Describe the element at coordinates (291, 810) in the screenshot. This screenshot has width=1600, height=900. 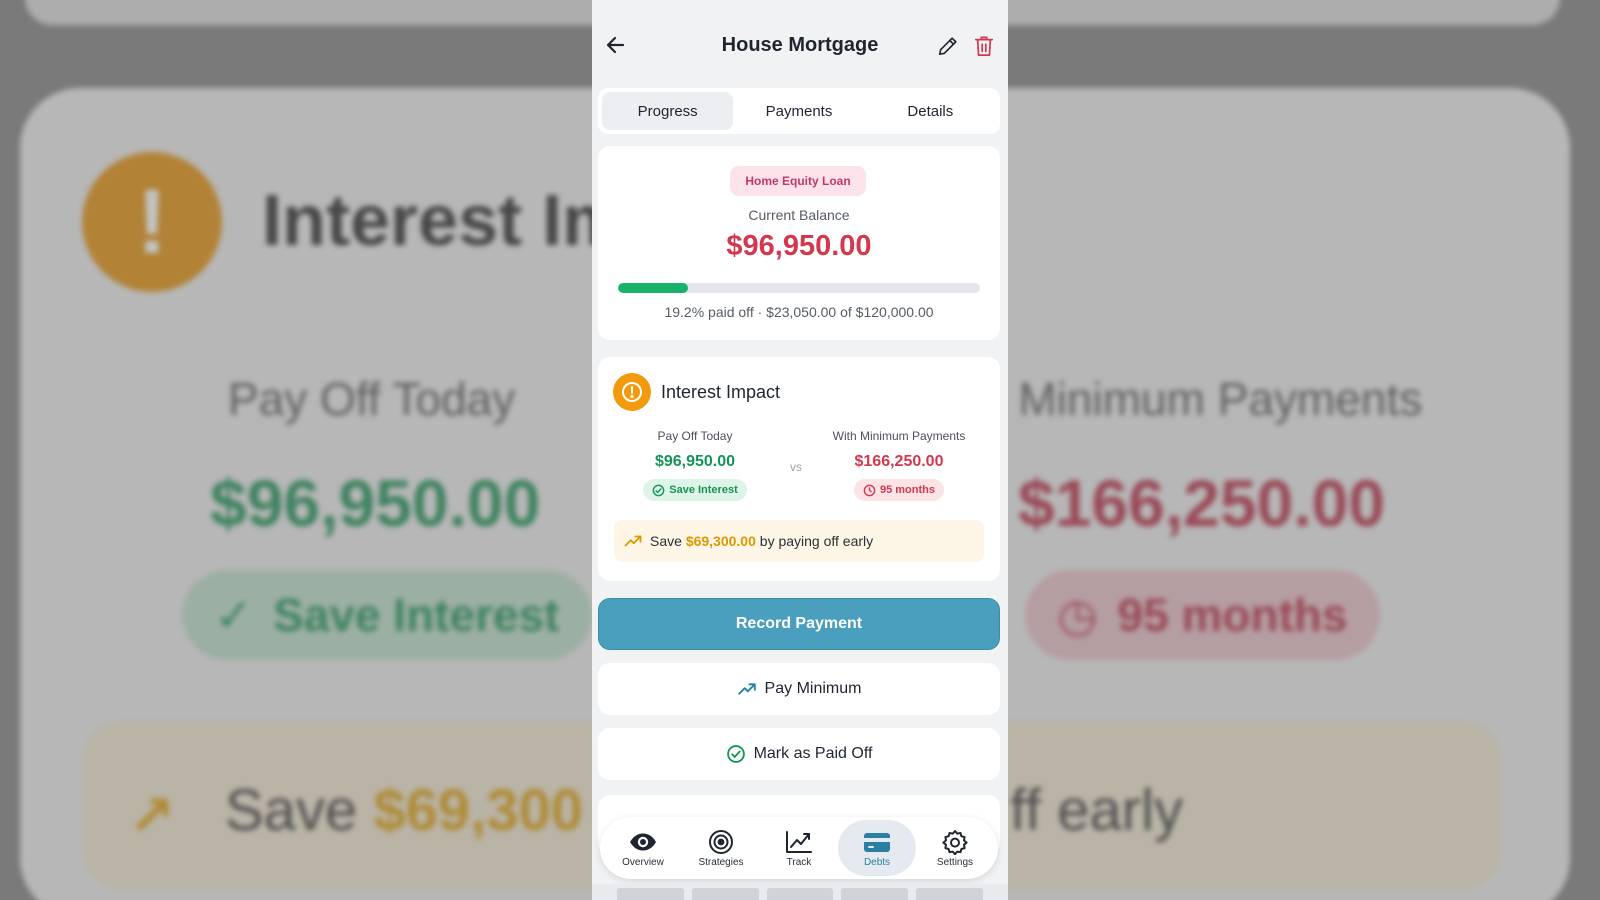
I see `bg-save-prefix: Save` at that location.